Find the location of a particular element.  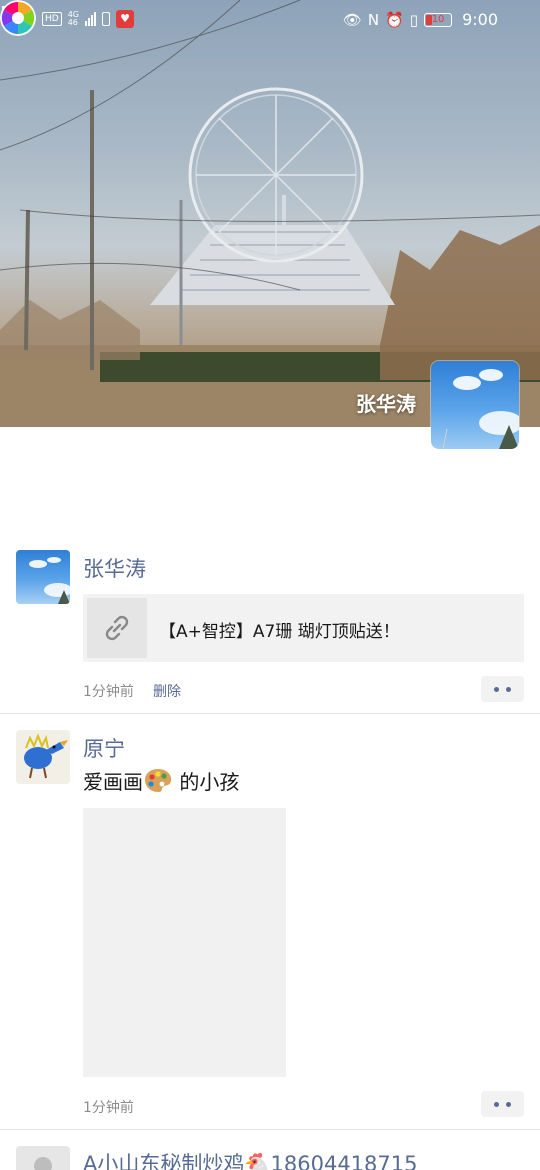

post-author-name: 张华涛 is located at coordinates (114, 568).